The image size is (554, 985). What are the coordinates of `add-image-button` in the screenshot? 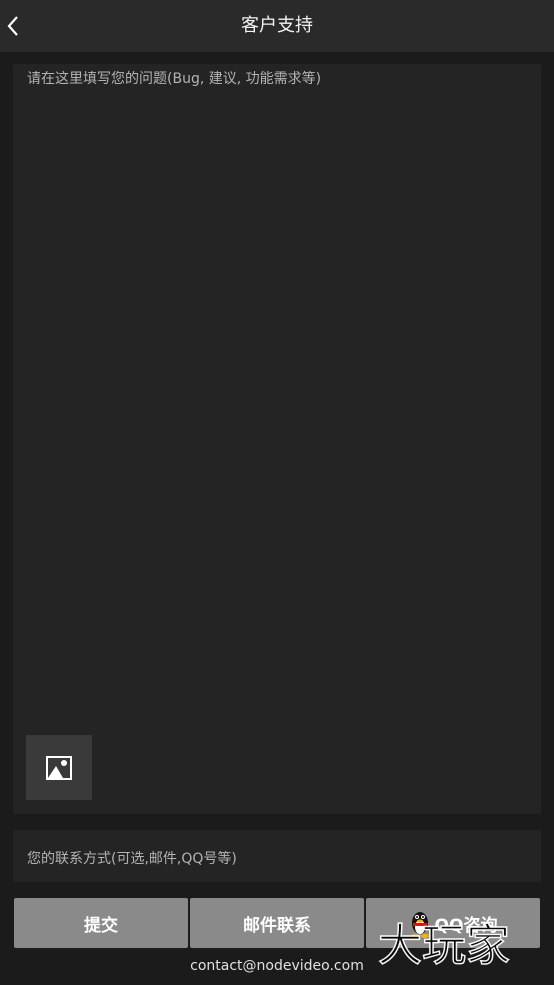 It's located at (59, 767).